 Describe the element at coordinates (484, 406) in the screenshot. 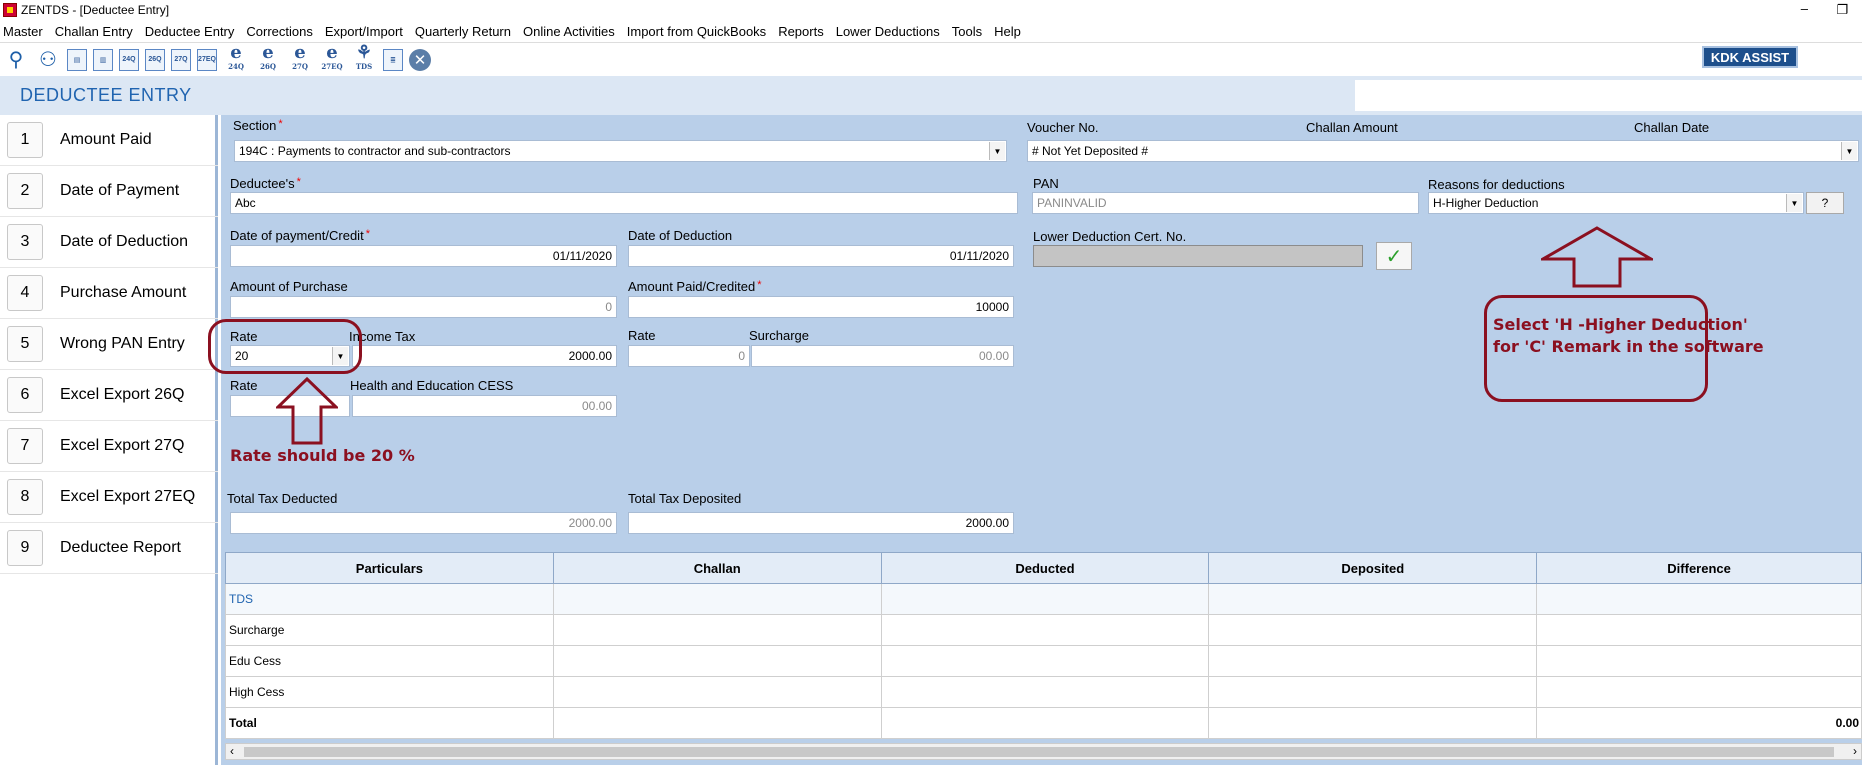

I see `cess-field: 00.00` at that location.